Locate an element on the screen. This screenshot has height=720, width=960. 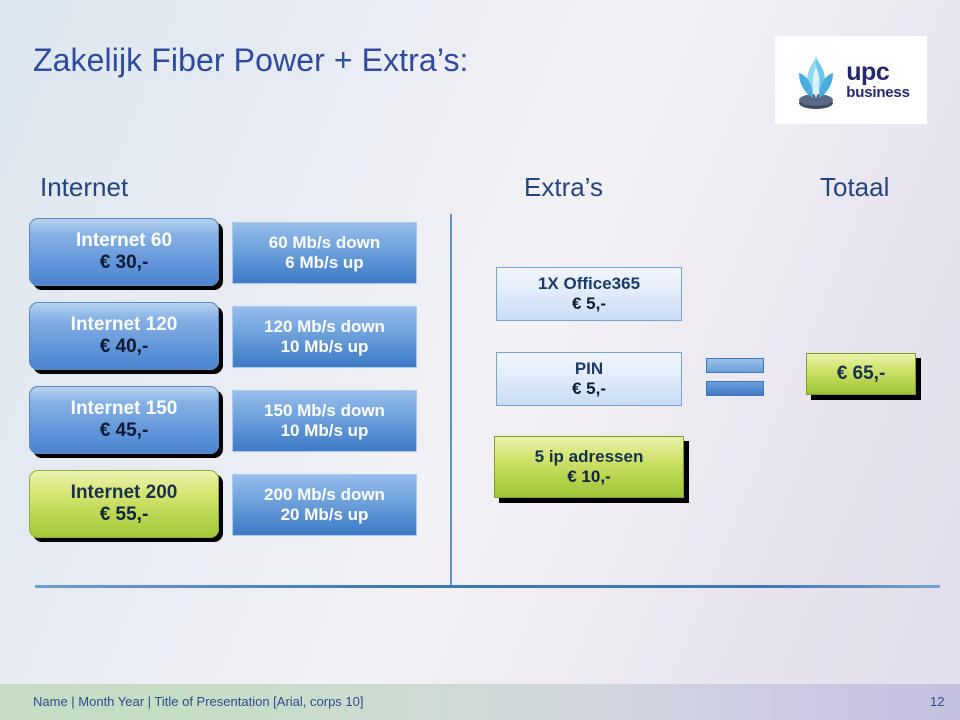
speed-box-internet-150: 150 Mb/s down 10 Mb/s up is located at coordinates (324, 421).